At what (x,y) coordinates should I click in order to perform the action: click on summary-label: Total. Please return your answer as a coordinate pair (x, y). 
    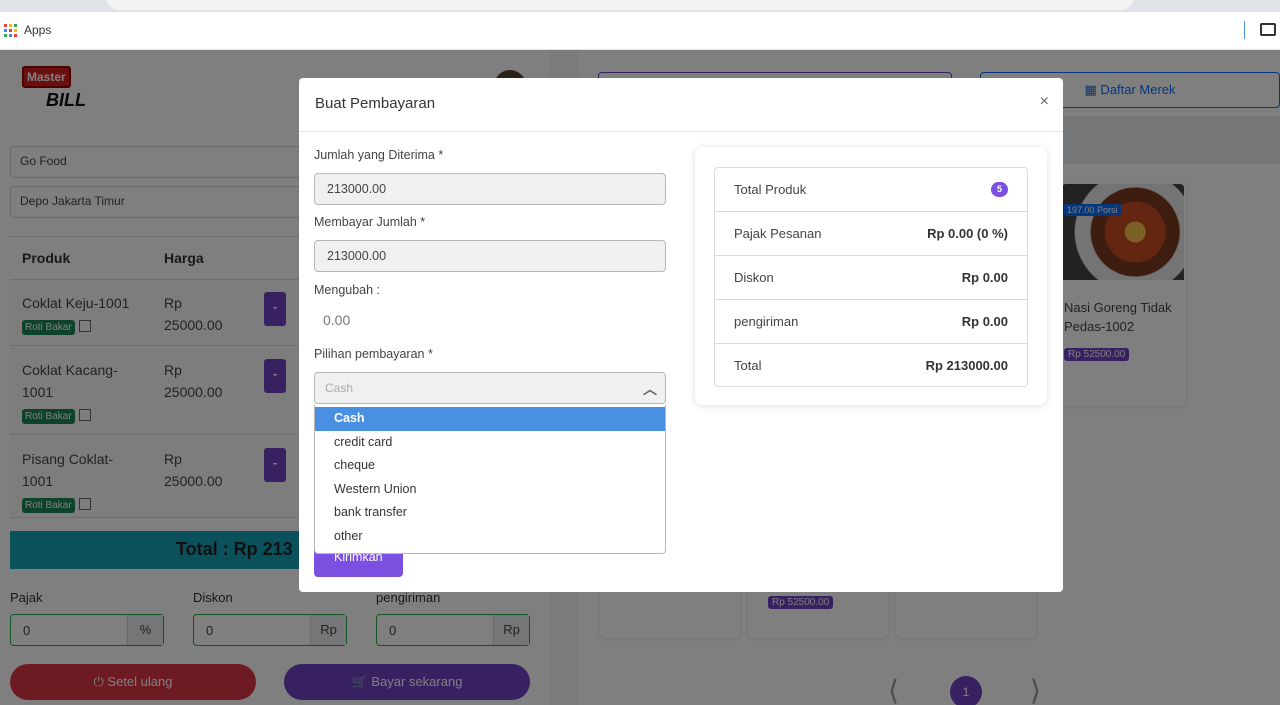
    Looking at the image, I should click on (748, 365).